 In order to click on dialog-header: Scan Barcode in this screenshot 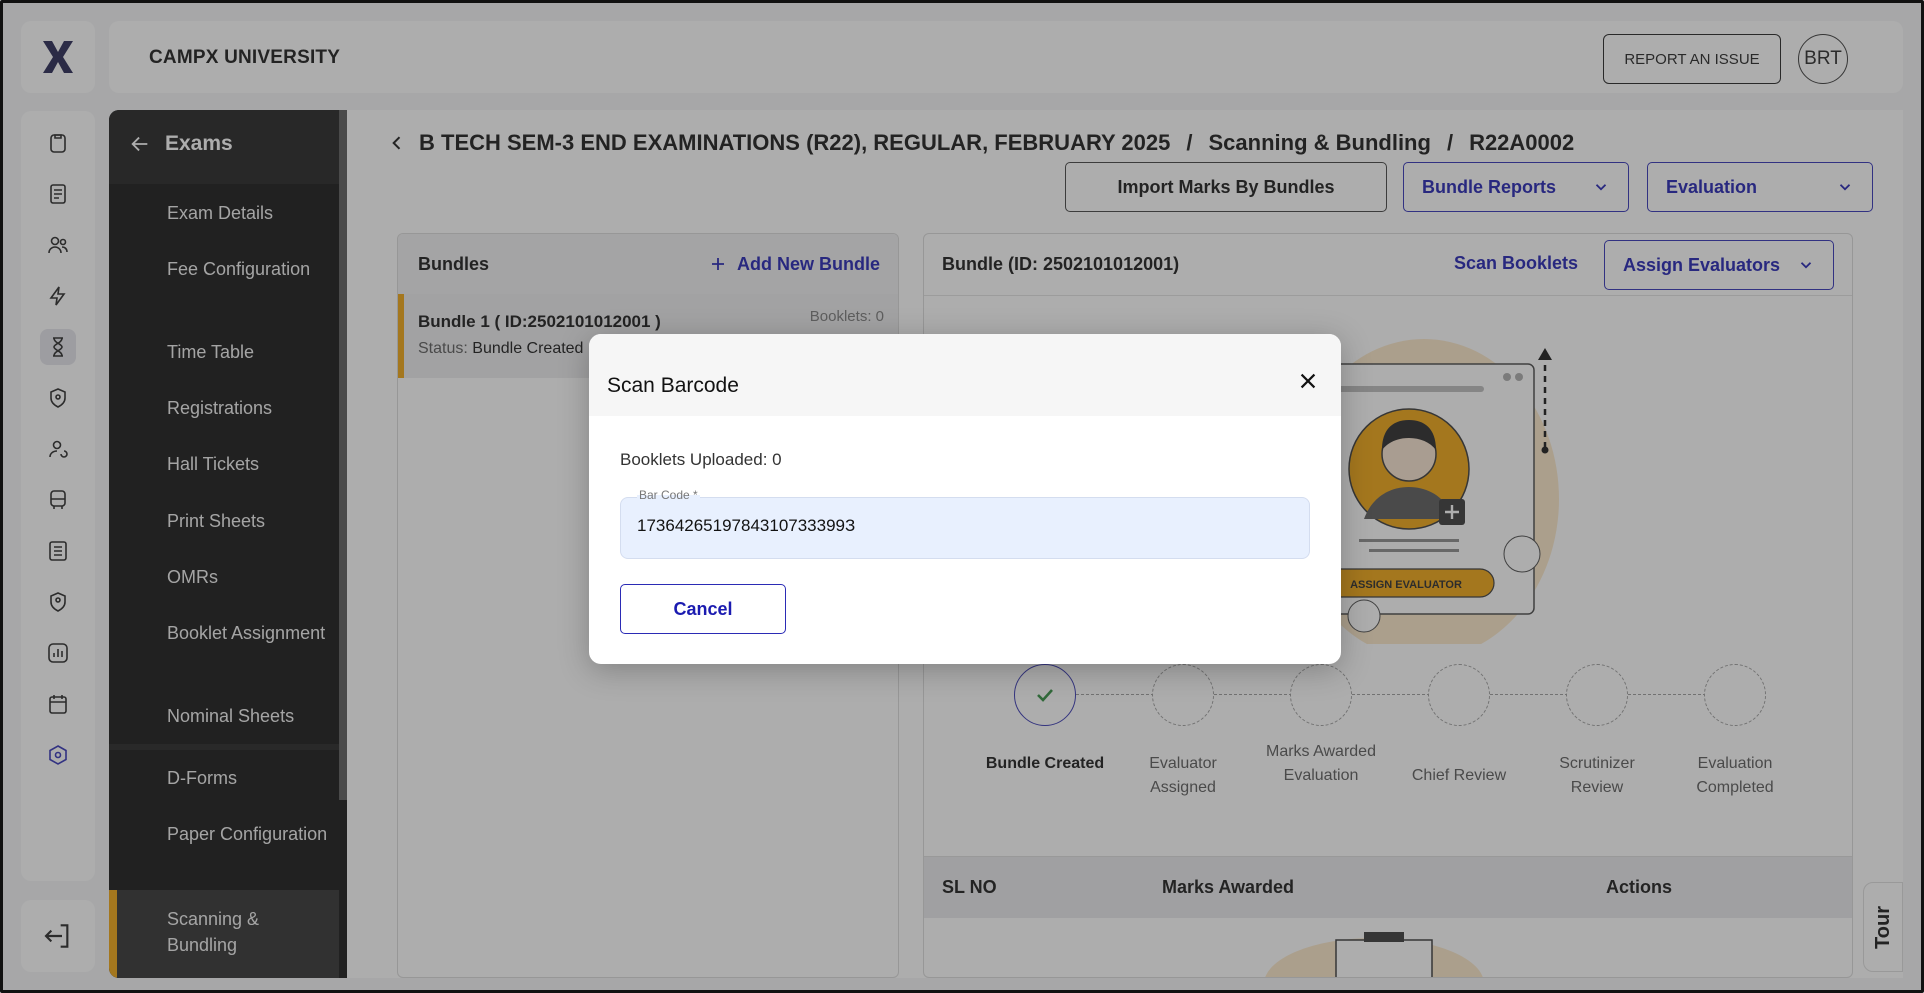, I will do `click(965, 375)`.